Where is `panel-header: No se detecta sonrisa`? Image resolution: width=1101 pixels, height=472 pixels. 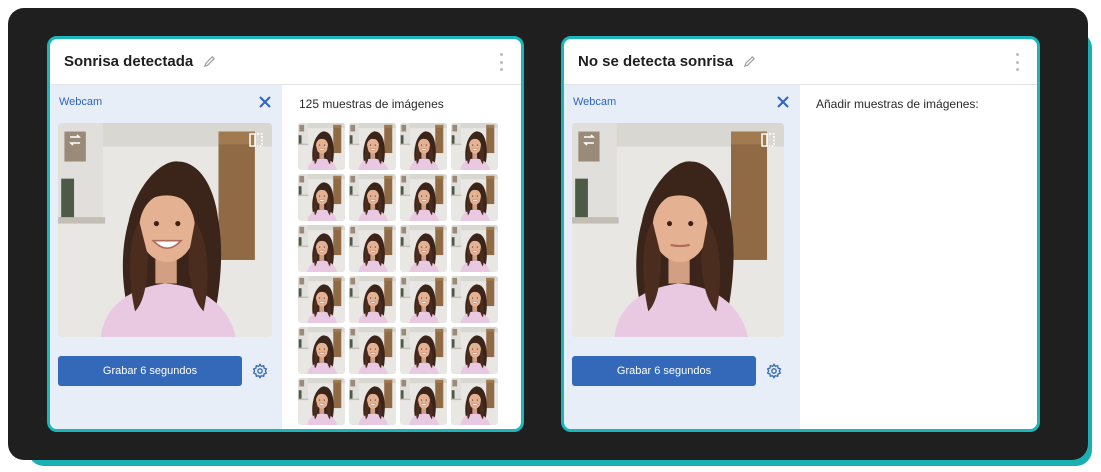 panel-header: No se detecta sonrisa is located at coordinates (800, 62).